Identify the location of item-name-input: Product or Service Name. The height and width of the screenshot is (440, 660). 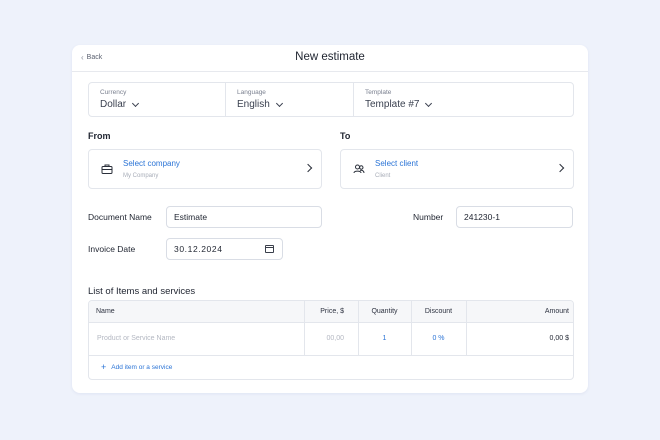
(136, 338).